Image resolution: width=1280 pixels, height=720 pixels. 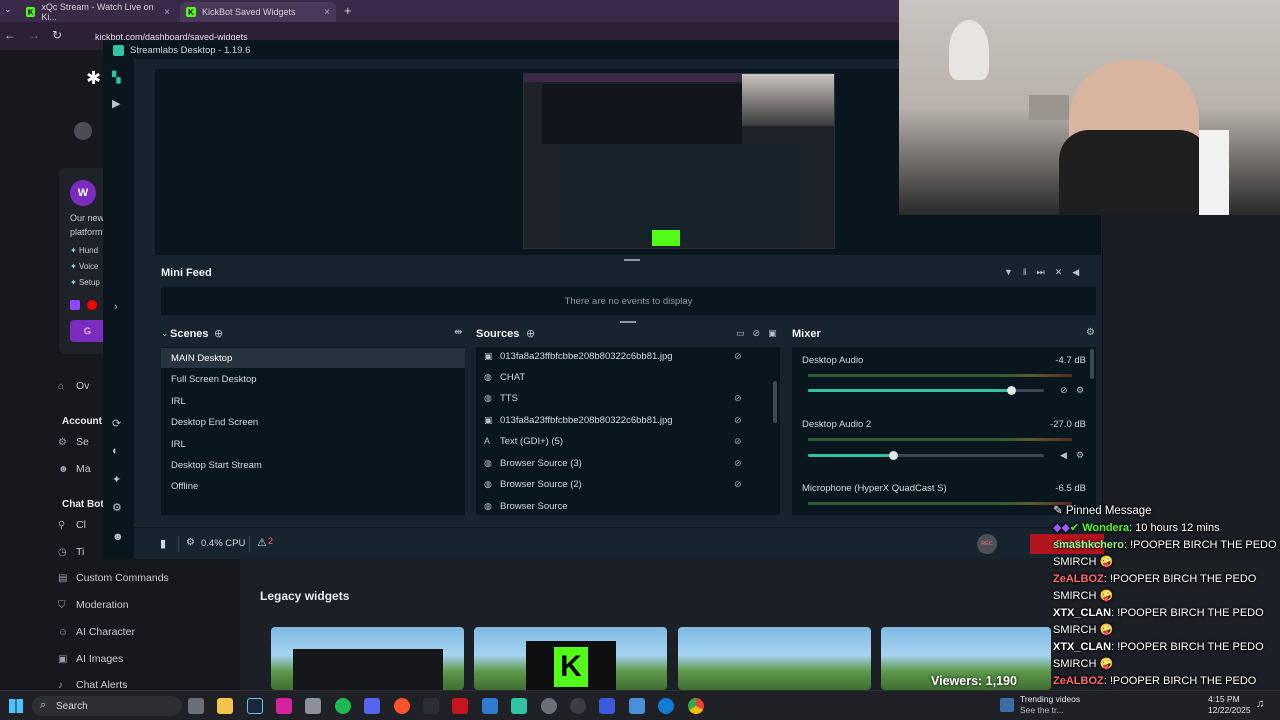 I want to click on widget-card: K, so click(x=570, y=658).